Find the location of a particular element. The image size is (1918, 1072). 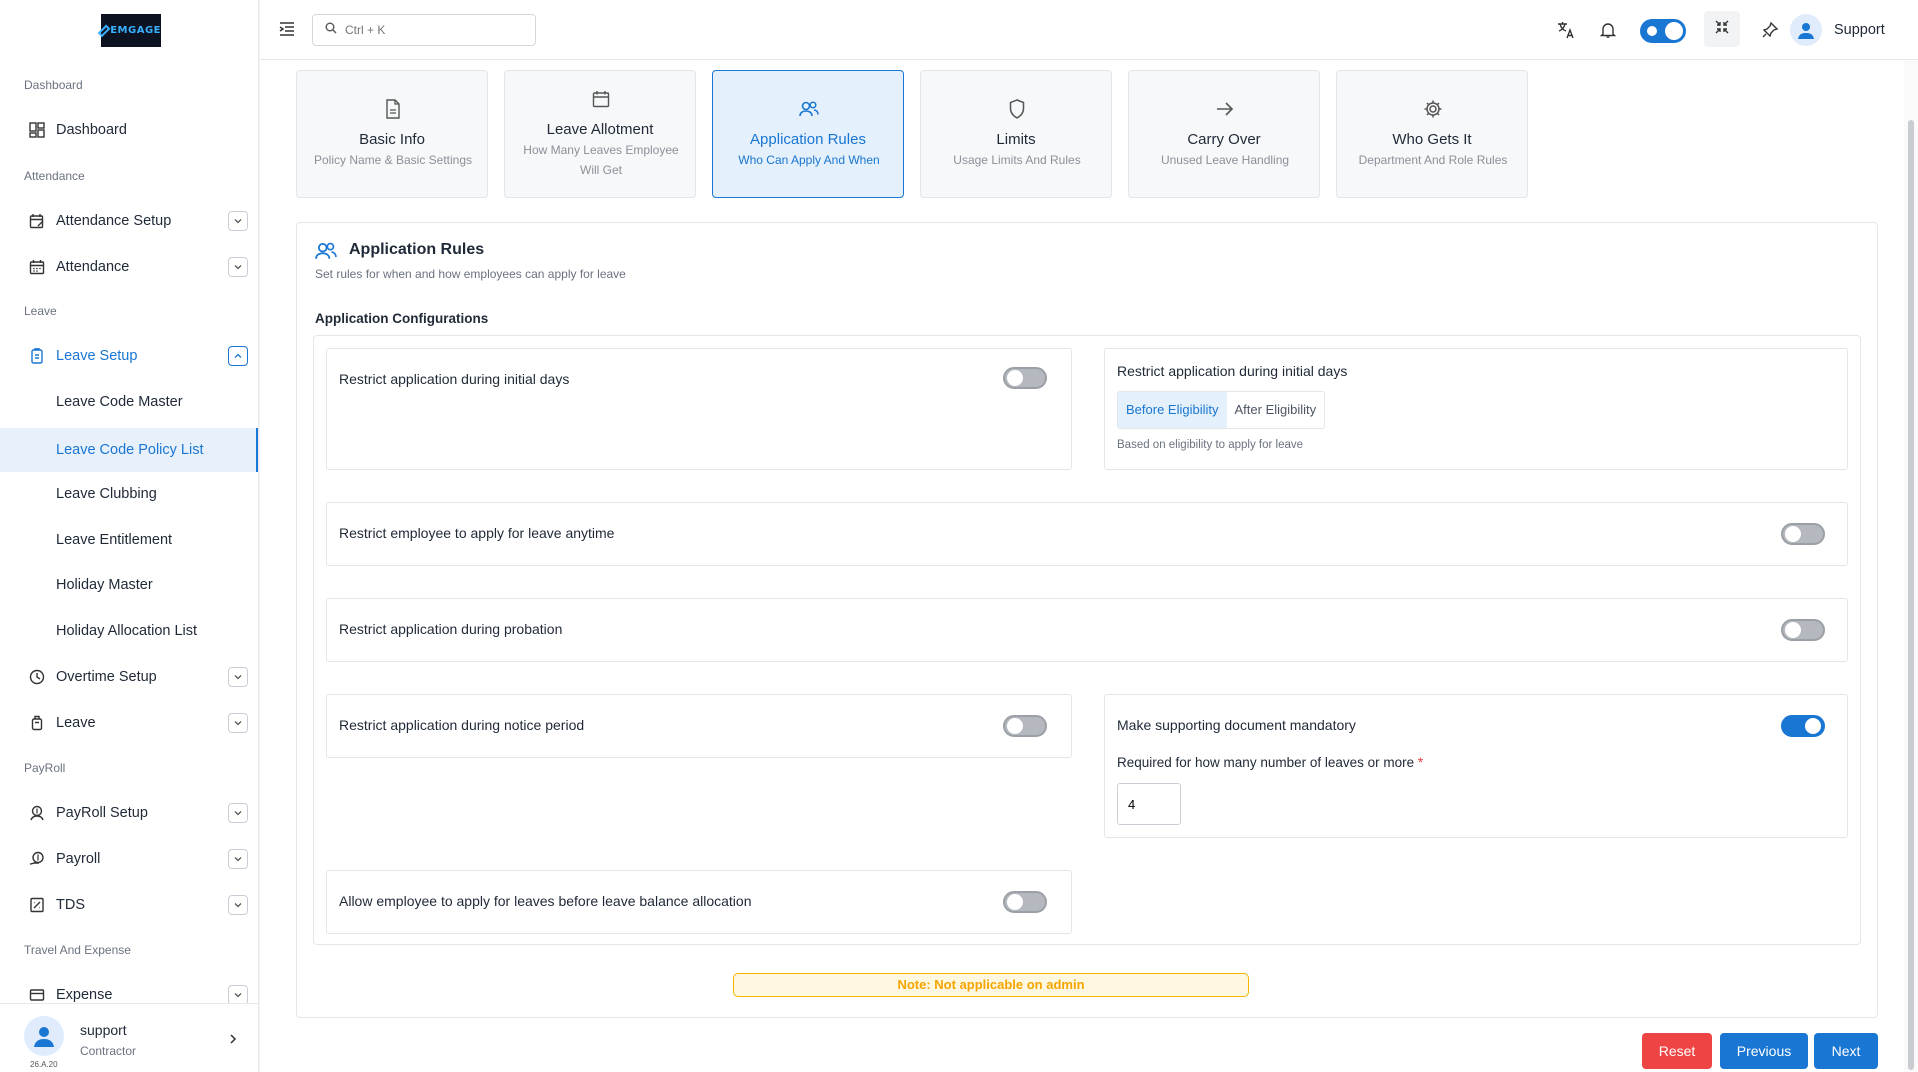

sidebar-item-label: Overtime Setup is located at coordinates (106, 677).